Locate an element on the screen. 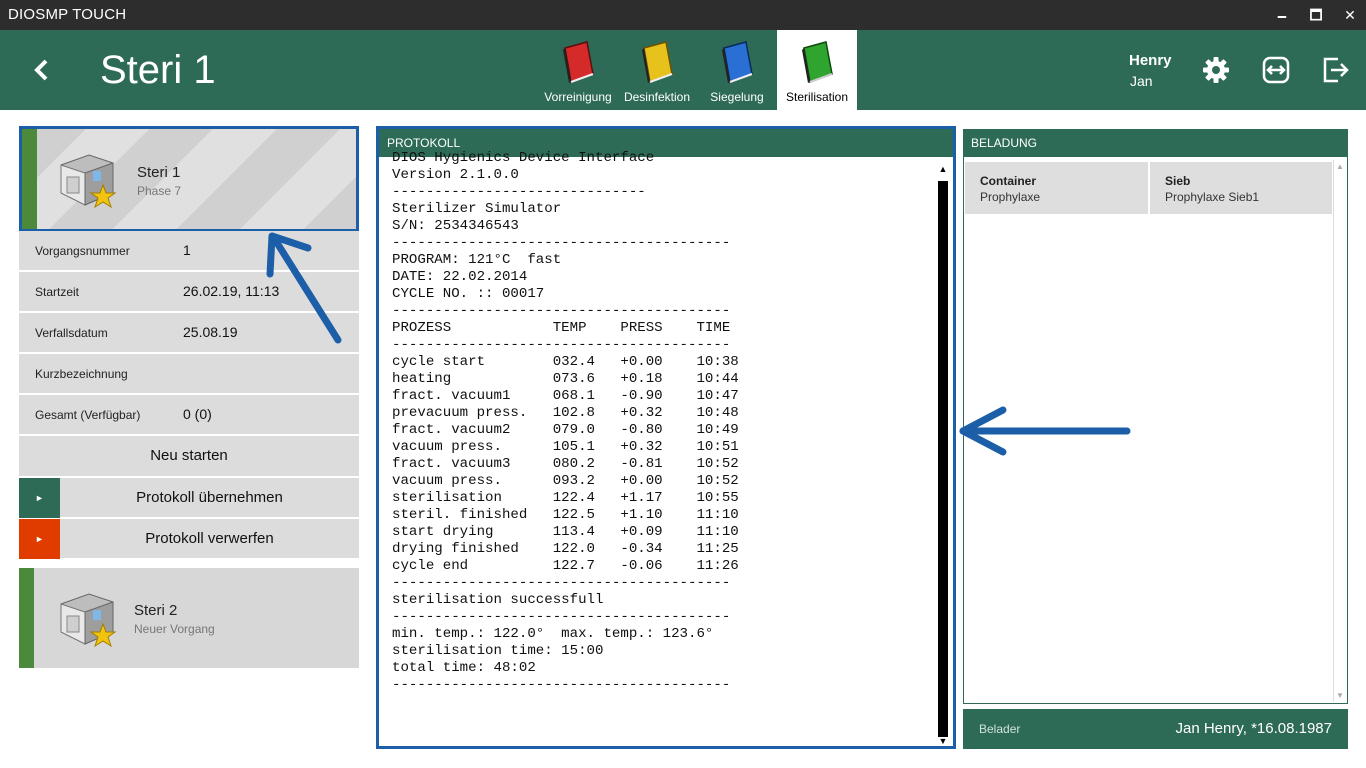 Image resolution: width=1366 pixels, height=768 pixels. protokoll-scrollbar: ▲ ▼ is located at coordinates (943, 454).